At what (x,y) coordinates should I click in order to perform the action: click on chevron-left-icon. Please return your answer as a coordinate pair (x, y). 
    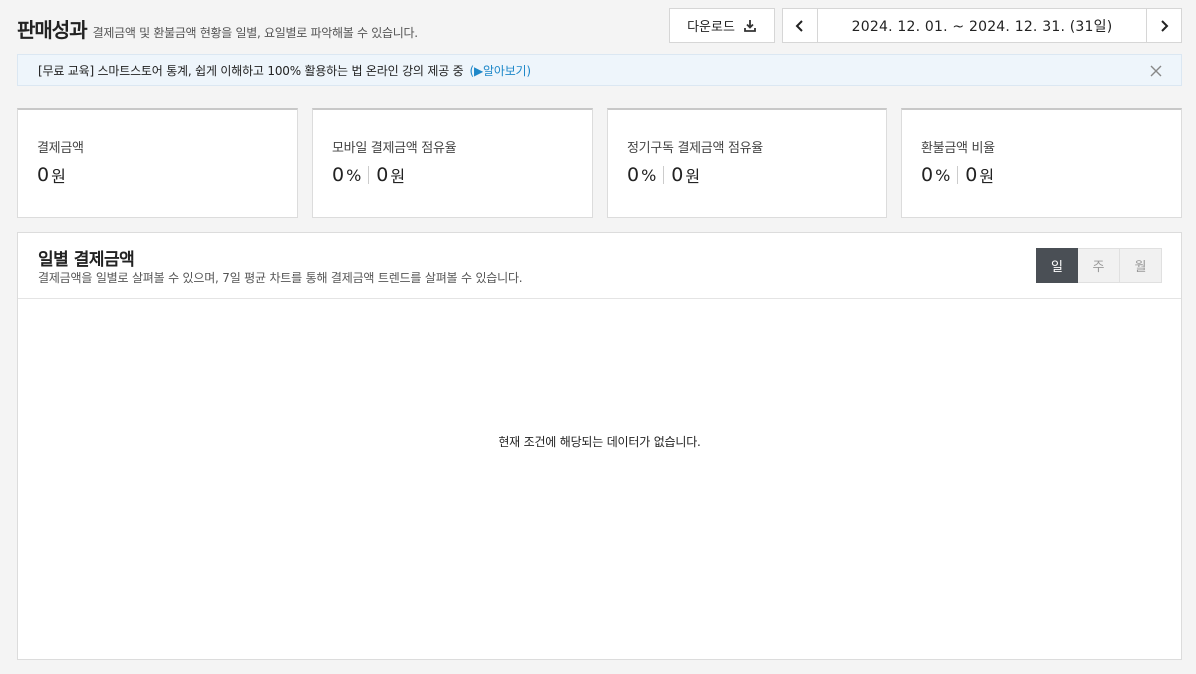
    Looking at the image, I should click on (799, 25).